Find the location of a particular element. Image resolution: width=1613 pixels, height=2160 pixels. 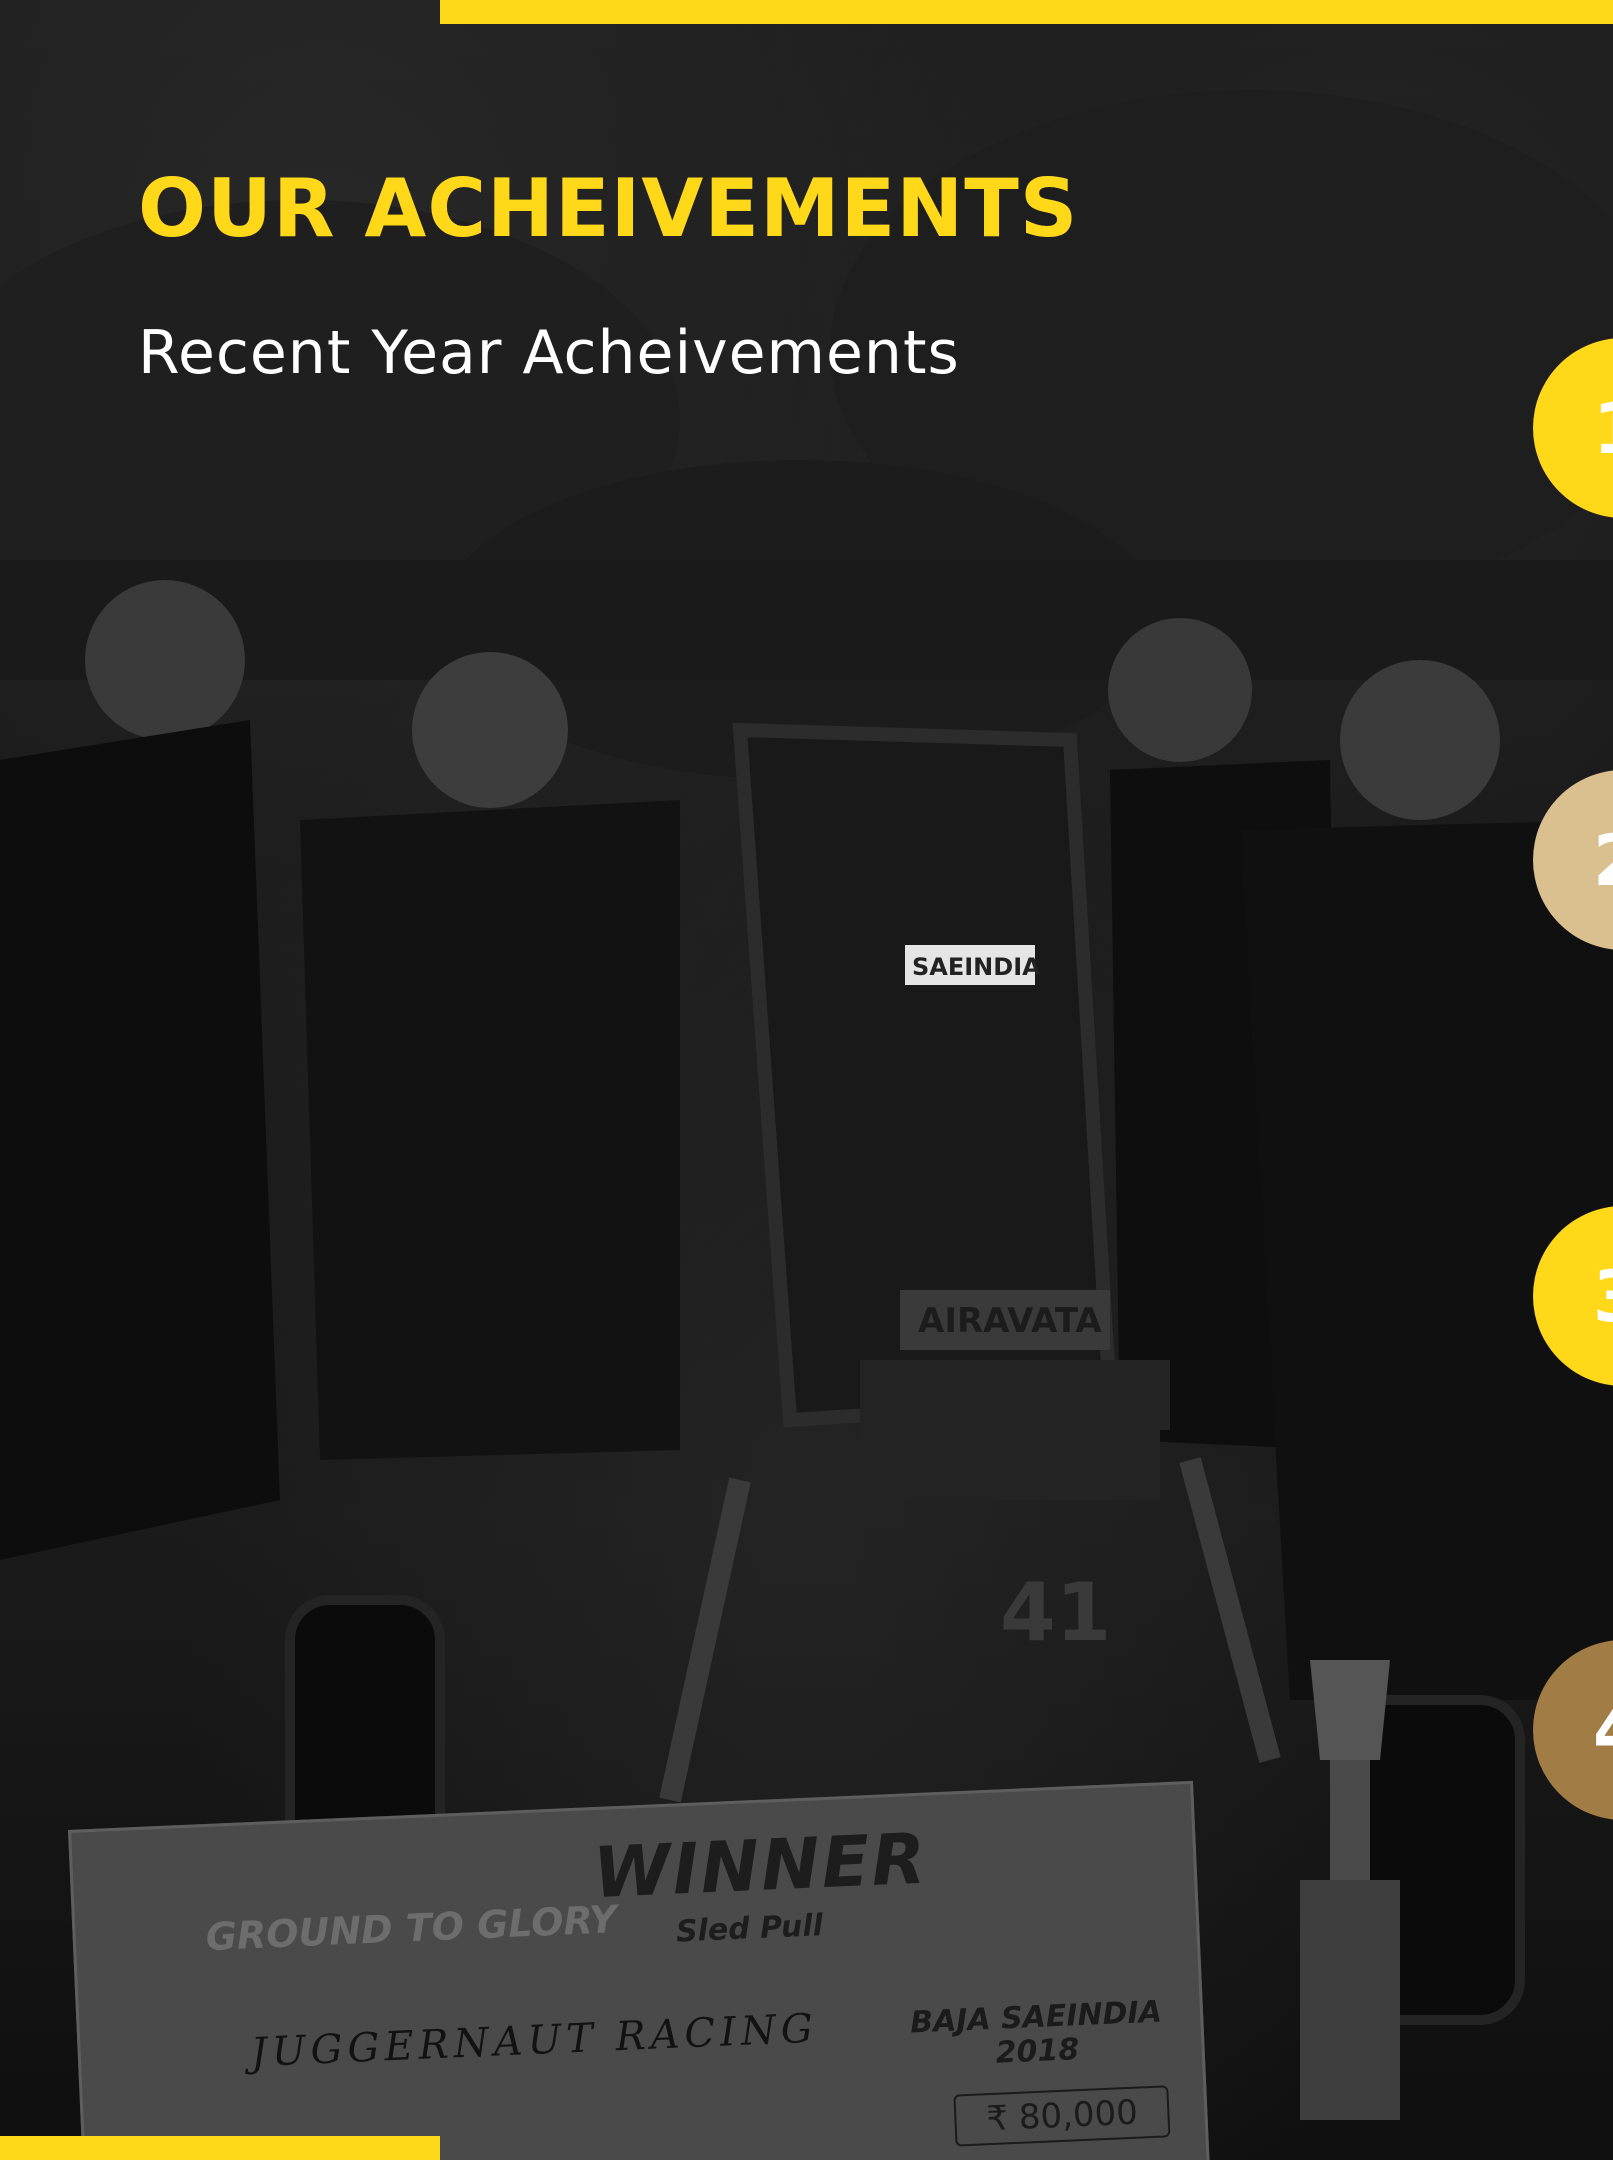

cheque-title: WINNER is located at coordinates (760, 1866).